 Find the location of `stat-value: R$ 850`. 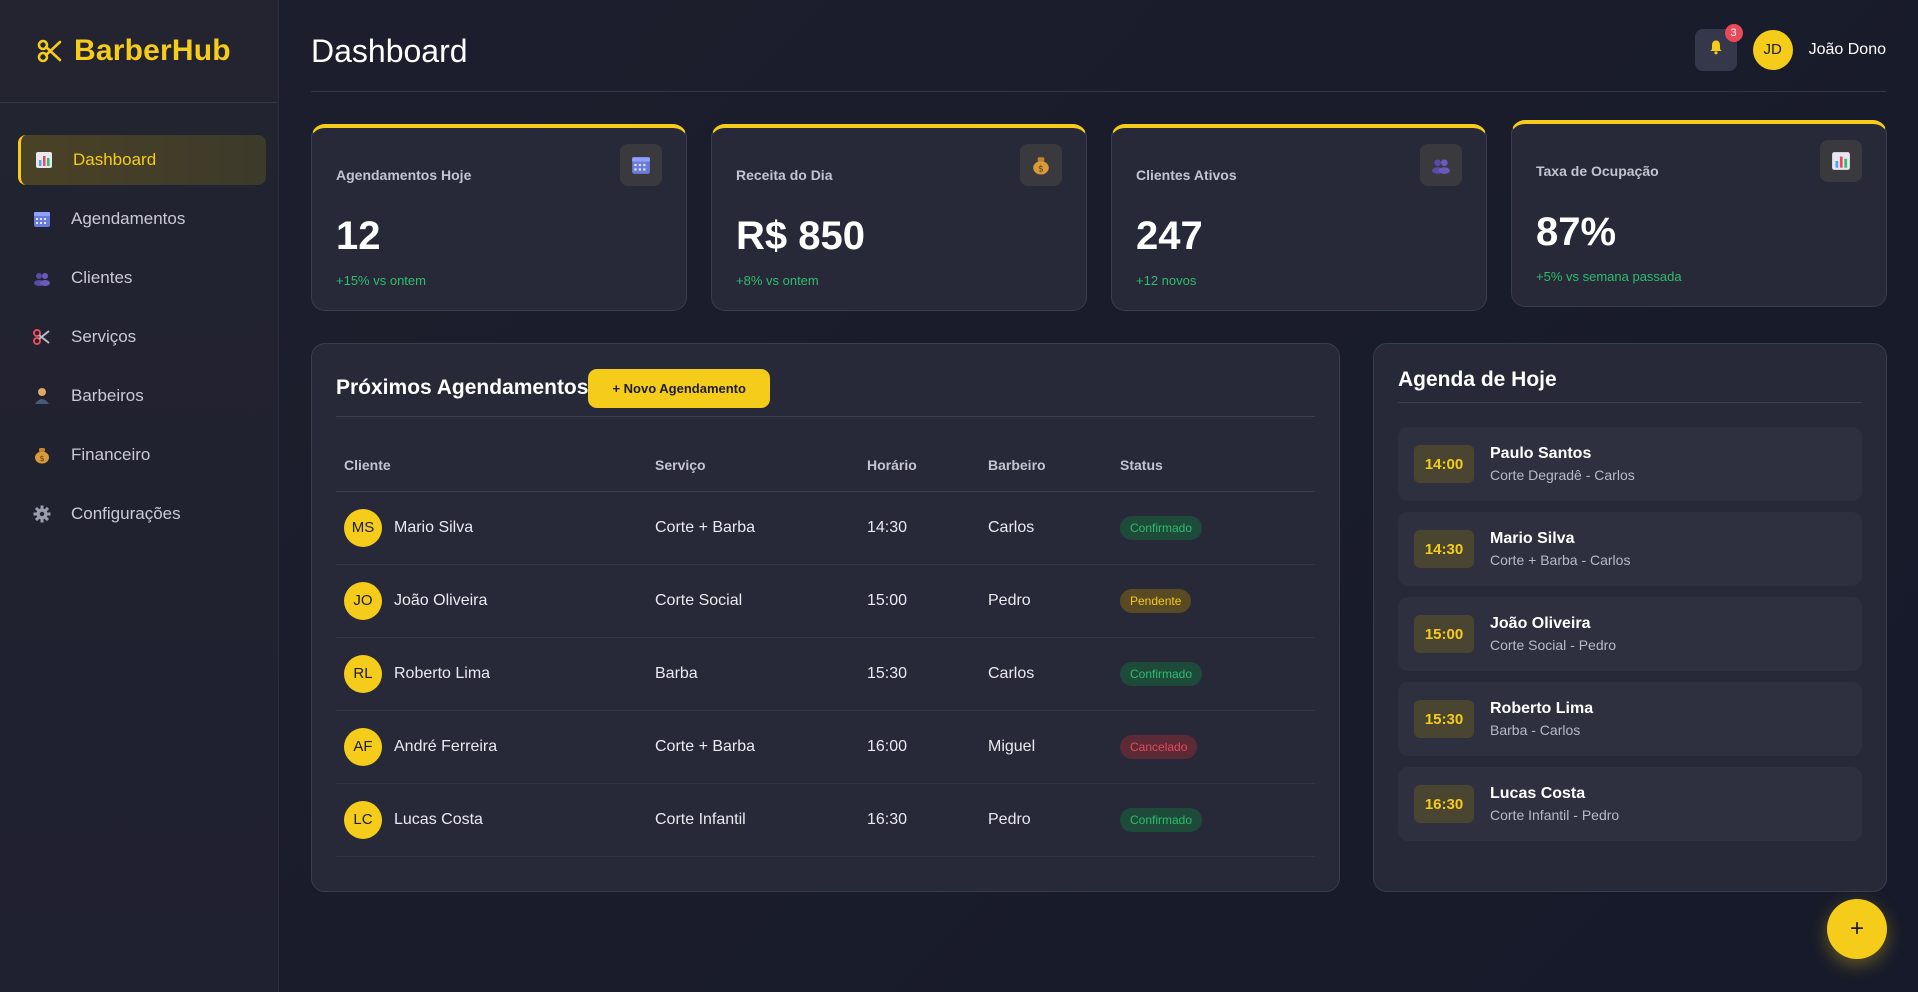

stat-value: R$ 850 is located at coordinates (800, 236).